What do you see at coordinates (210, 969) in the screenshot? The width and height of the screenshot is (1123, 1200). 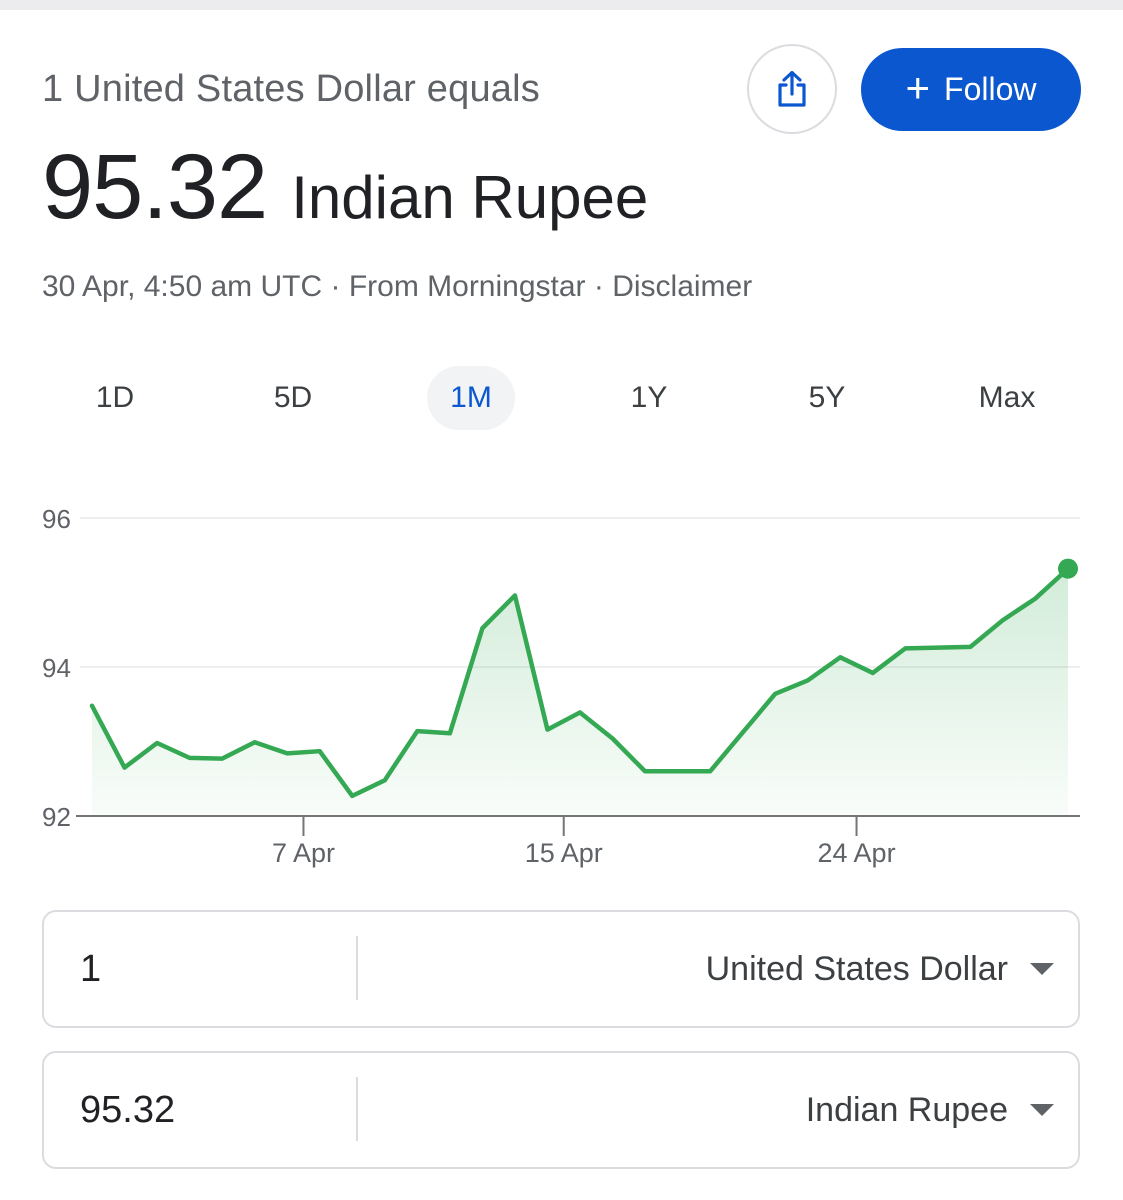 I see `amount-input-from: 1` at bounding box center [210, 969].